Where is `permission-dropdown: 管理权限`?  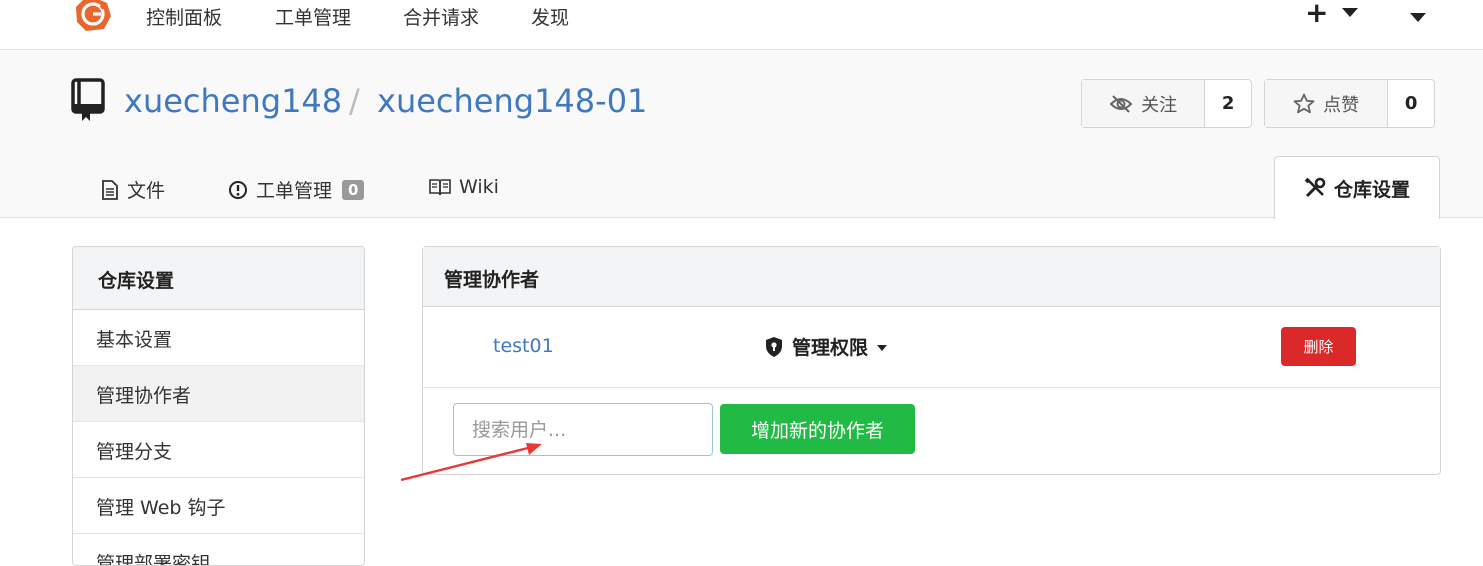 permission-dropdown: 管理权限 is located at coordinates (826, 346).